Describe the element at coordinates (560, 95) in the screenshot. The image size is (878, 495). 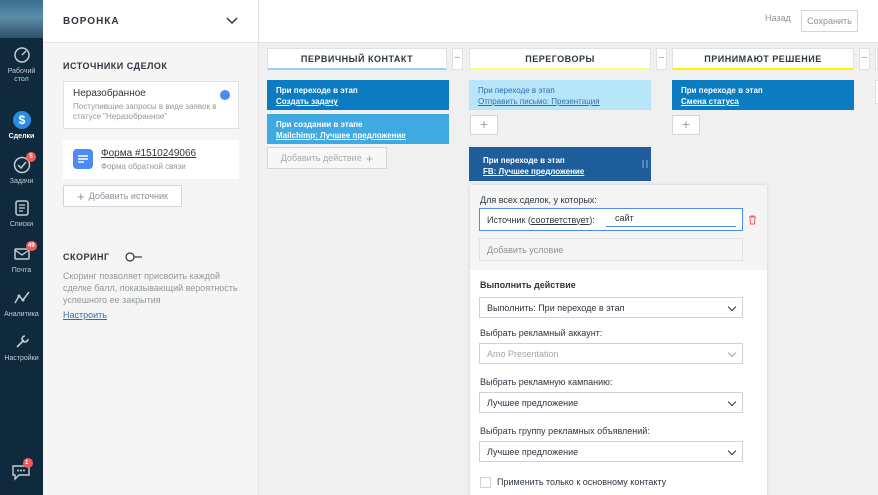
I see `trigger-card: При переходе в этап Отправить письмо` at that location.